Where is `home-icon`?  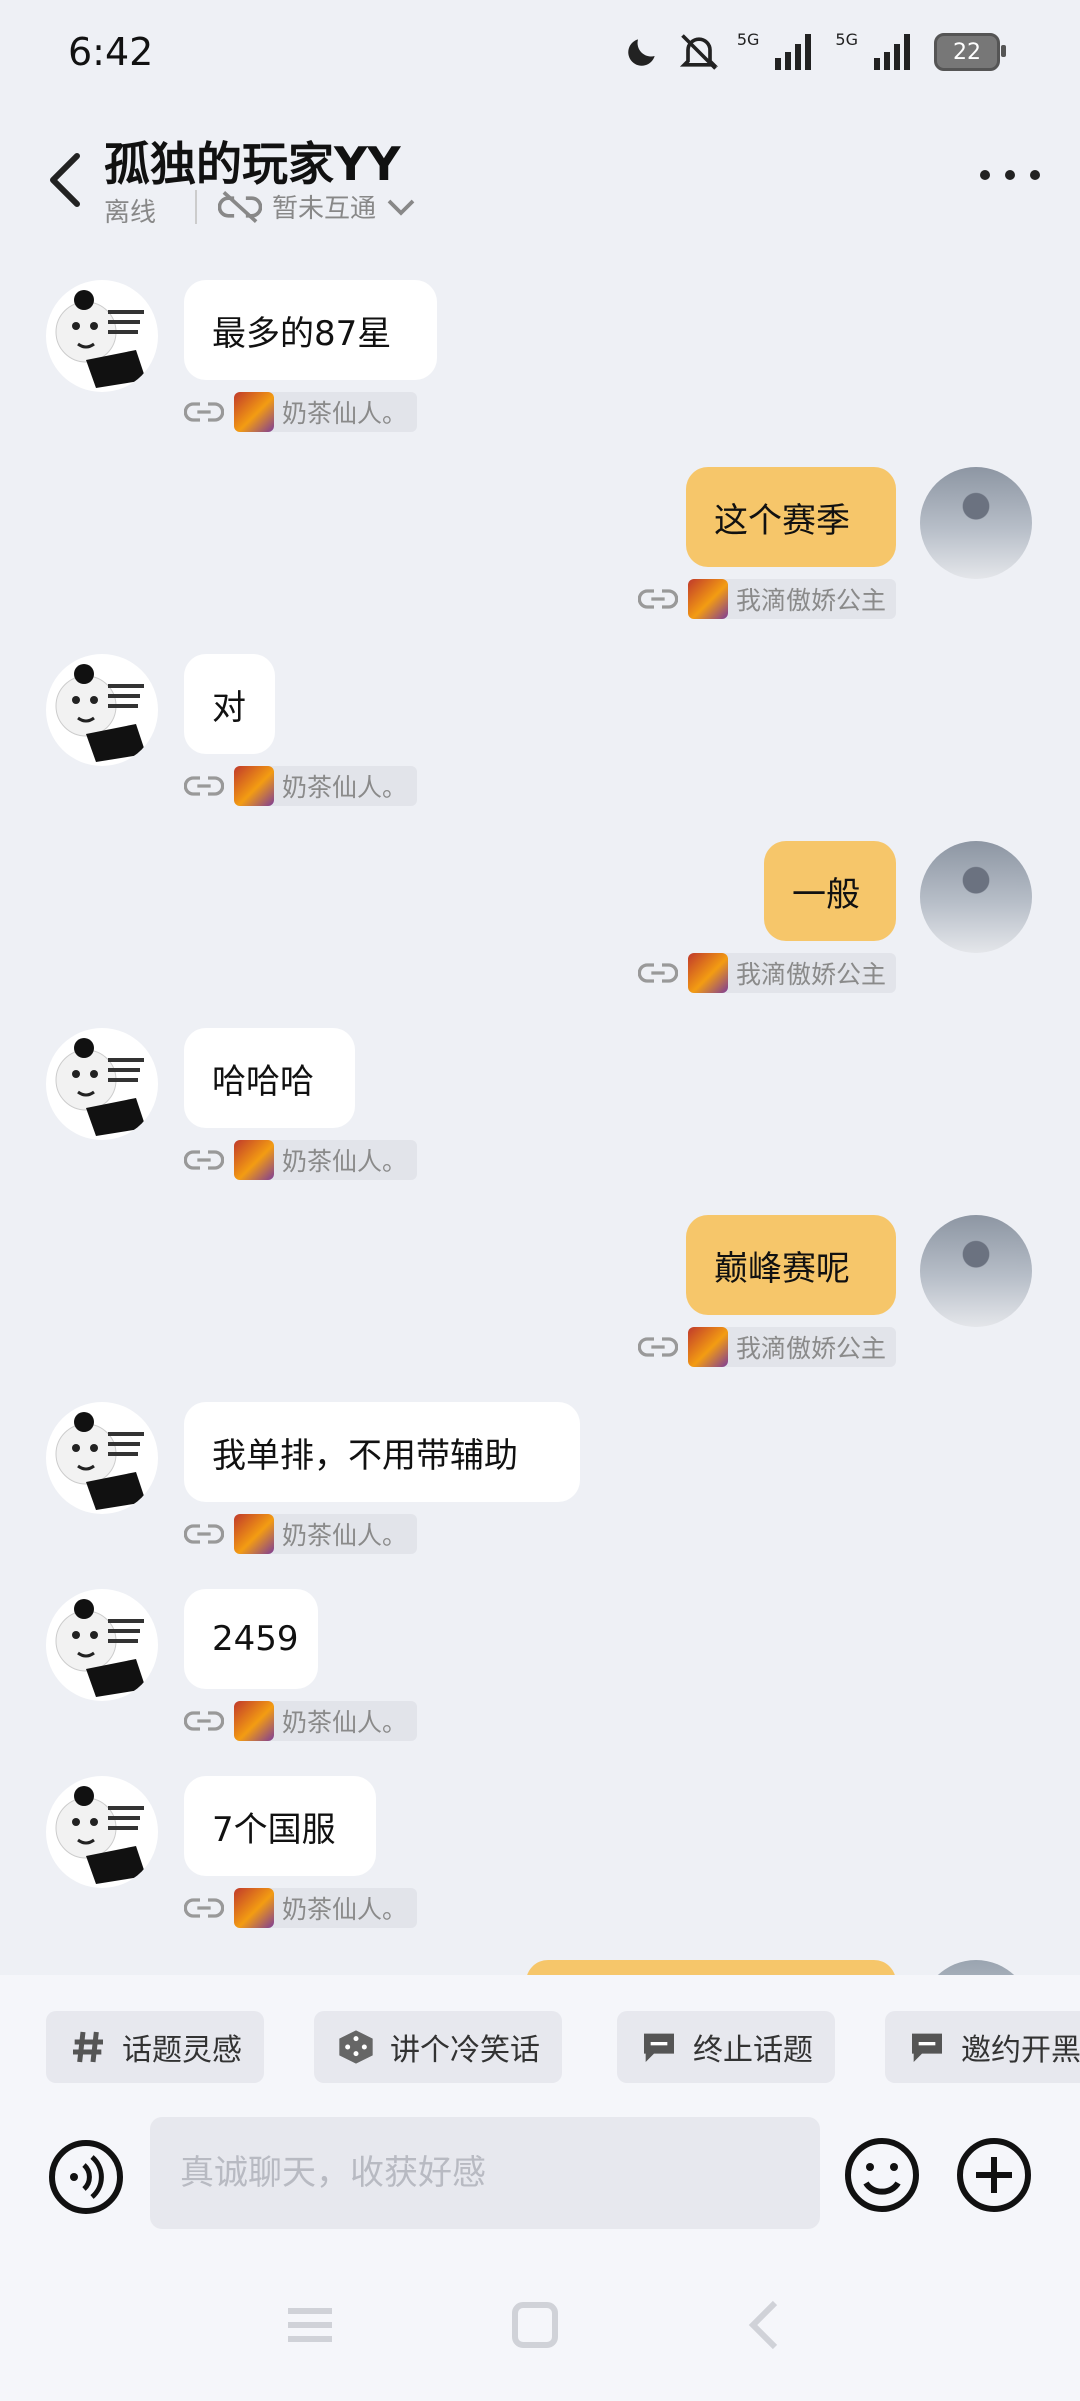
home-icon is located at coordinates (535, 2325).